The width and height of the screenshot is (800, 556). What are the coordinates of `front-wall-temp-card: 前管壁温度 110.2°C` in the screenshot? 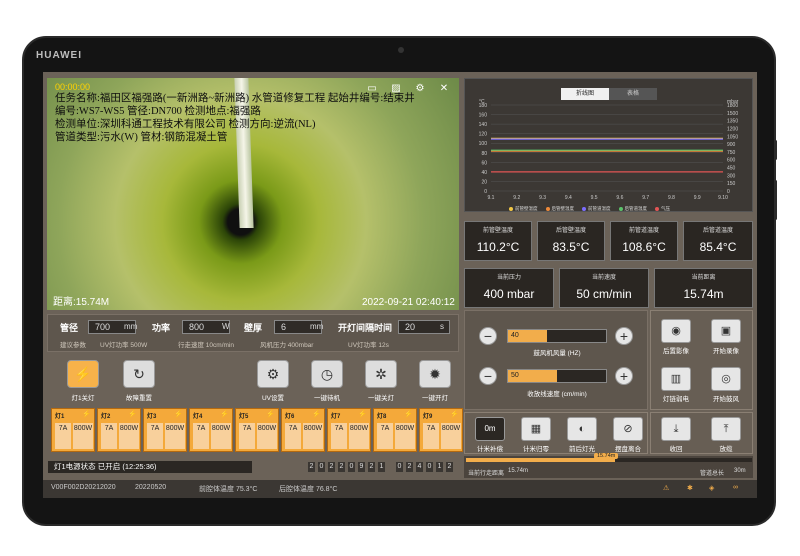 It's located at (498, 241).